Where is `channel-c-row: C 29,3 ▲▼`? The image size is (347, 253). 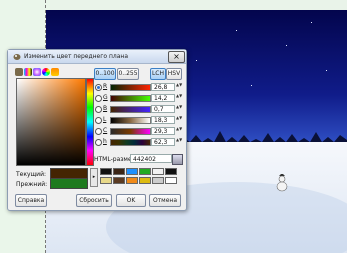
channel-c-row: C 29,3 ▲▼ is located at coordinates (140, 131).